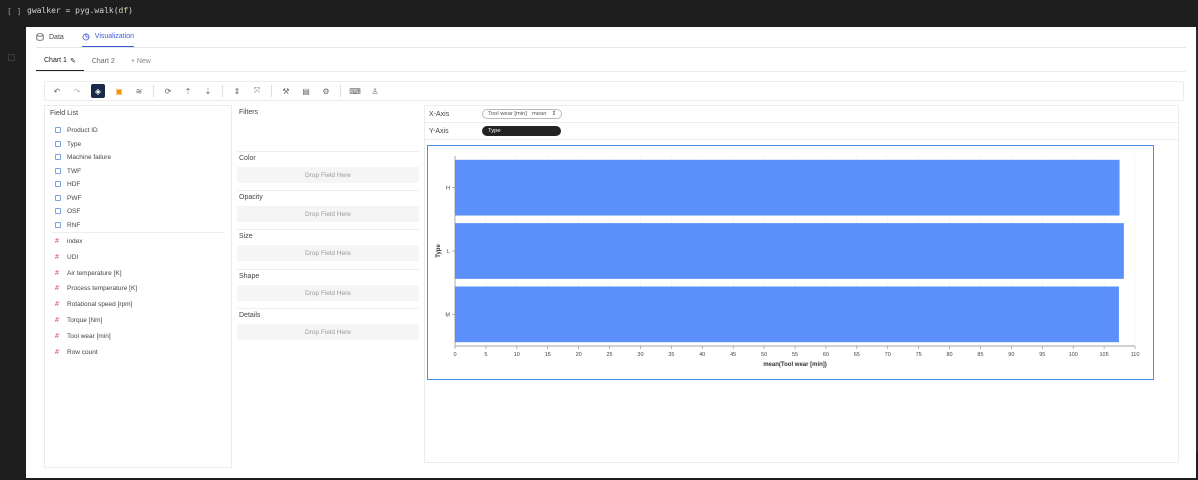  I want to click on wrench-icon: ⚒, so click(286, 91).